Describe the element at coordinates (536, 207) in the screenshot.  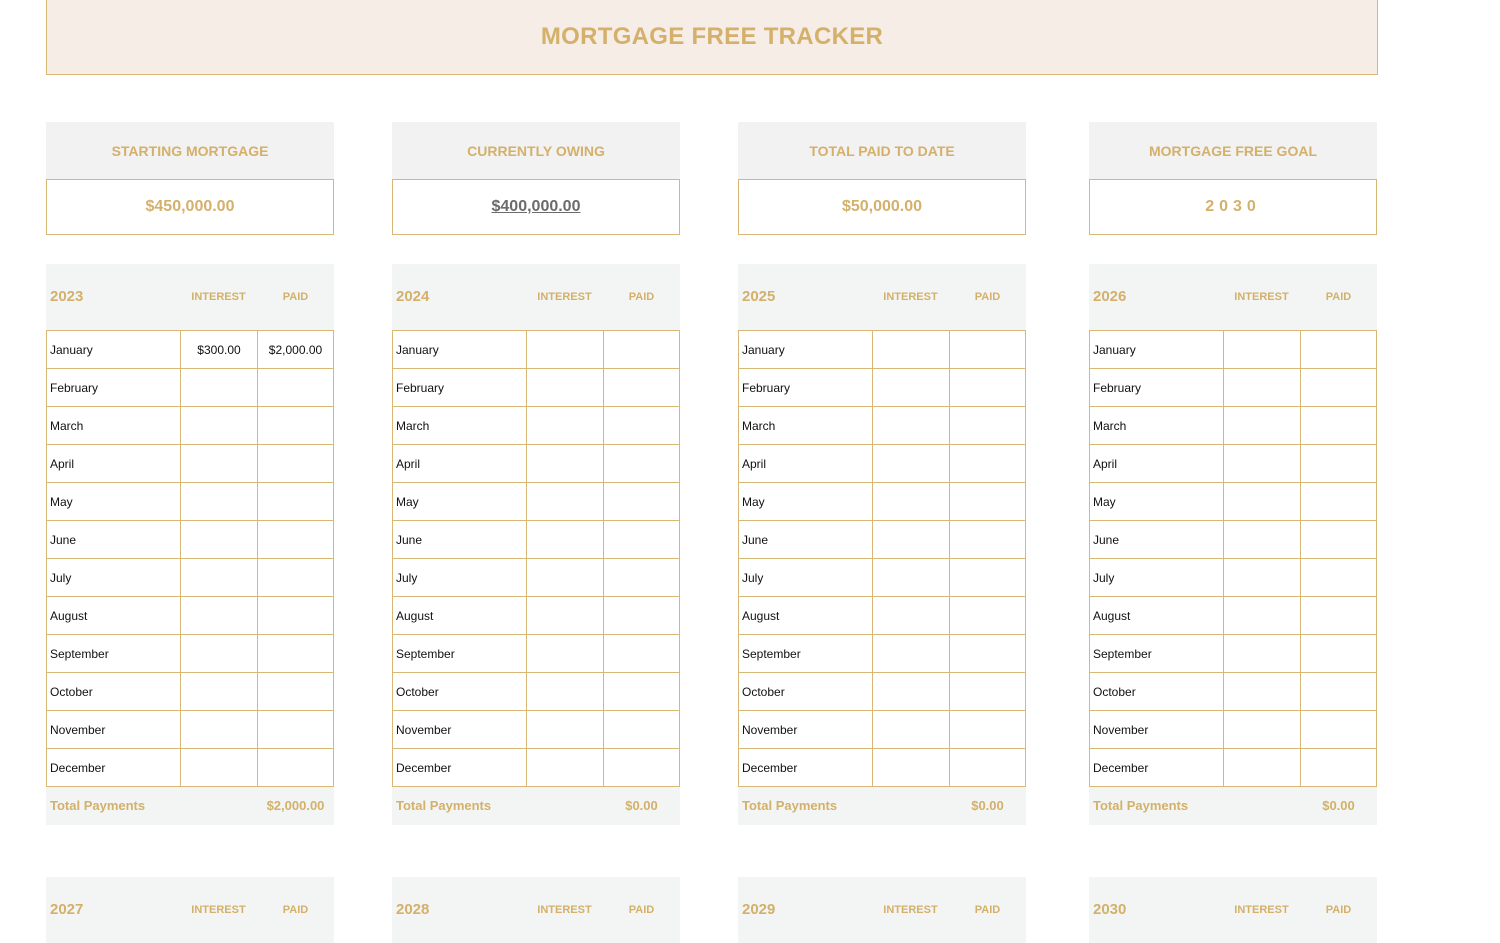
I see `stat-value-field: $400,000.00` at that location.